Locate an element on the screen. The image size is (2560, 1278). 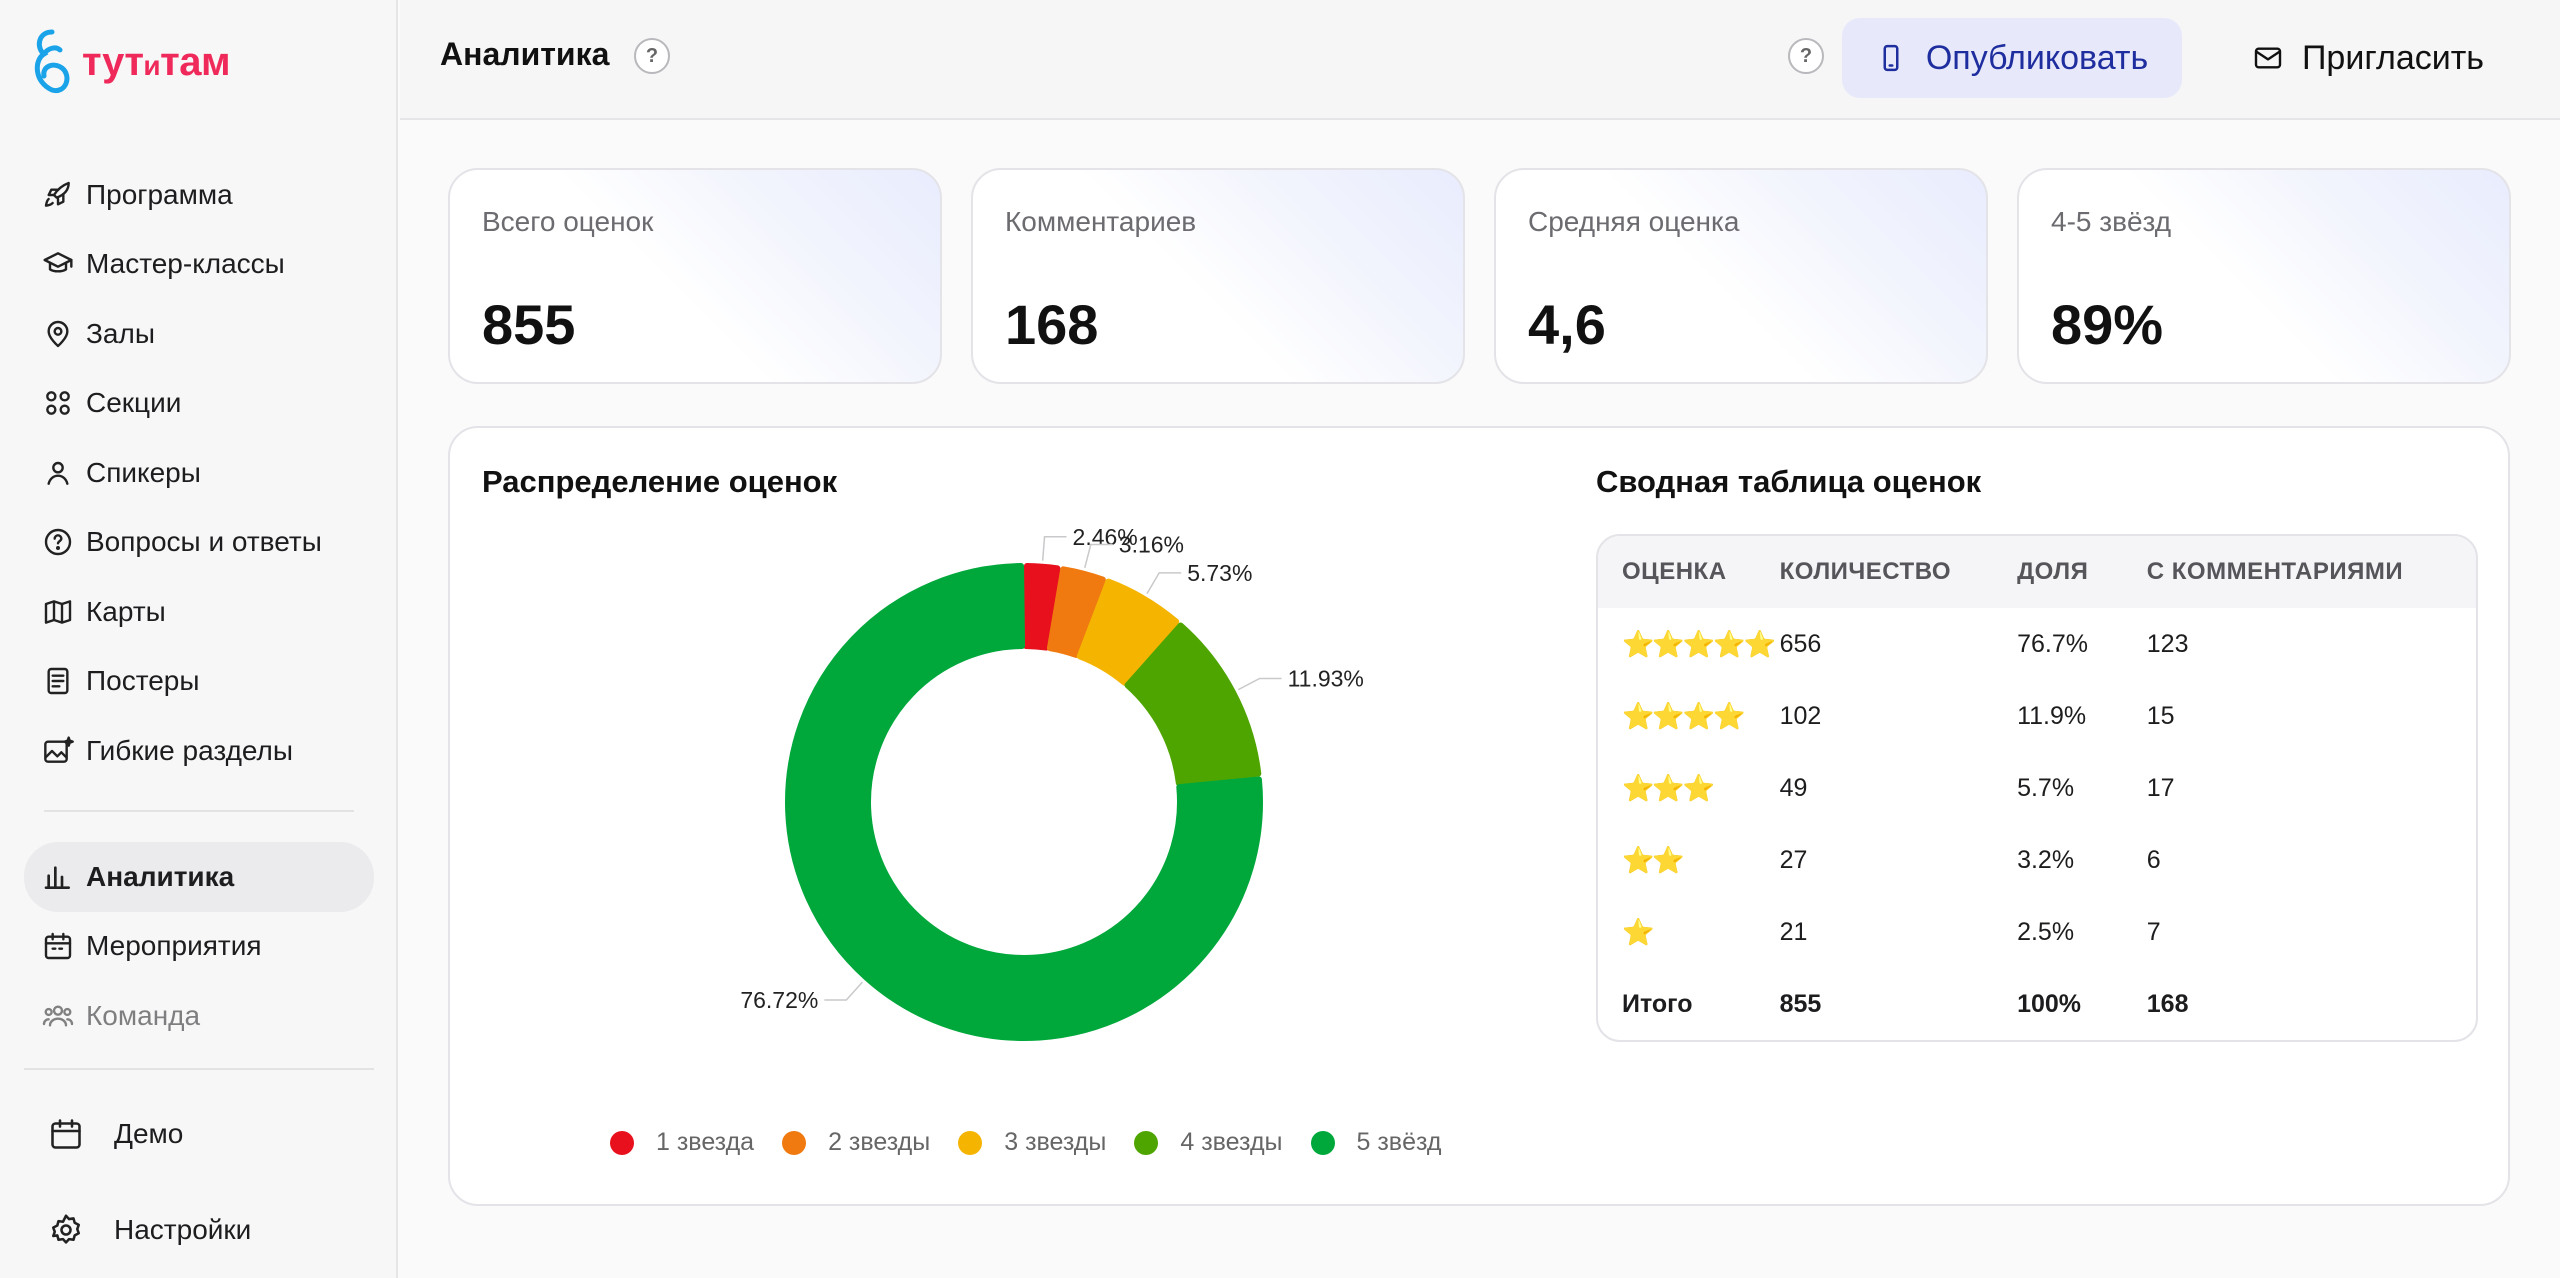
invite-button: Пригласить is located at coordinates (2368, 58).